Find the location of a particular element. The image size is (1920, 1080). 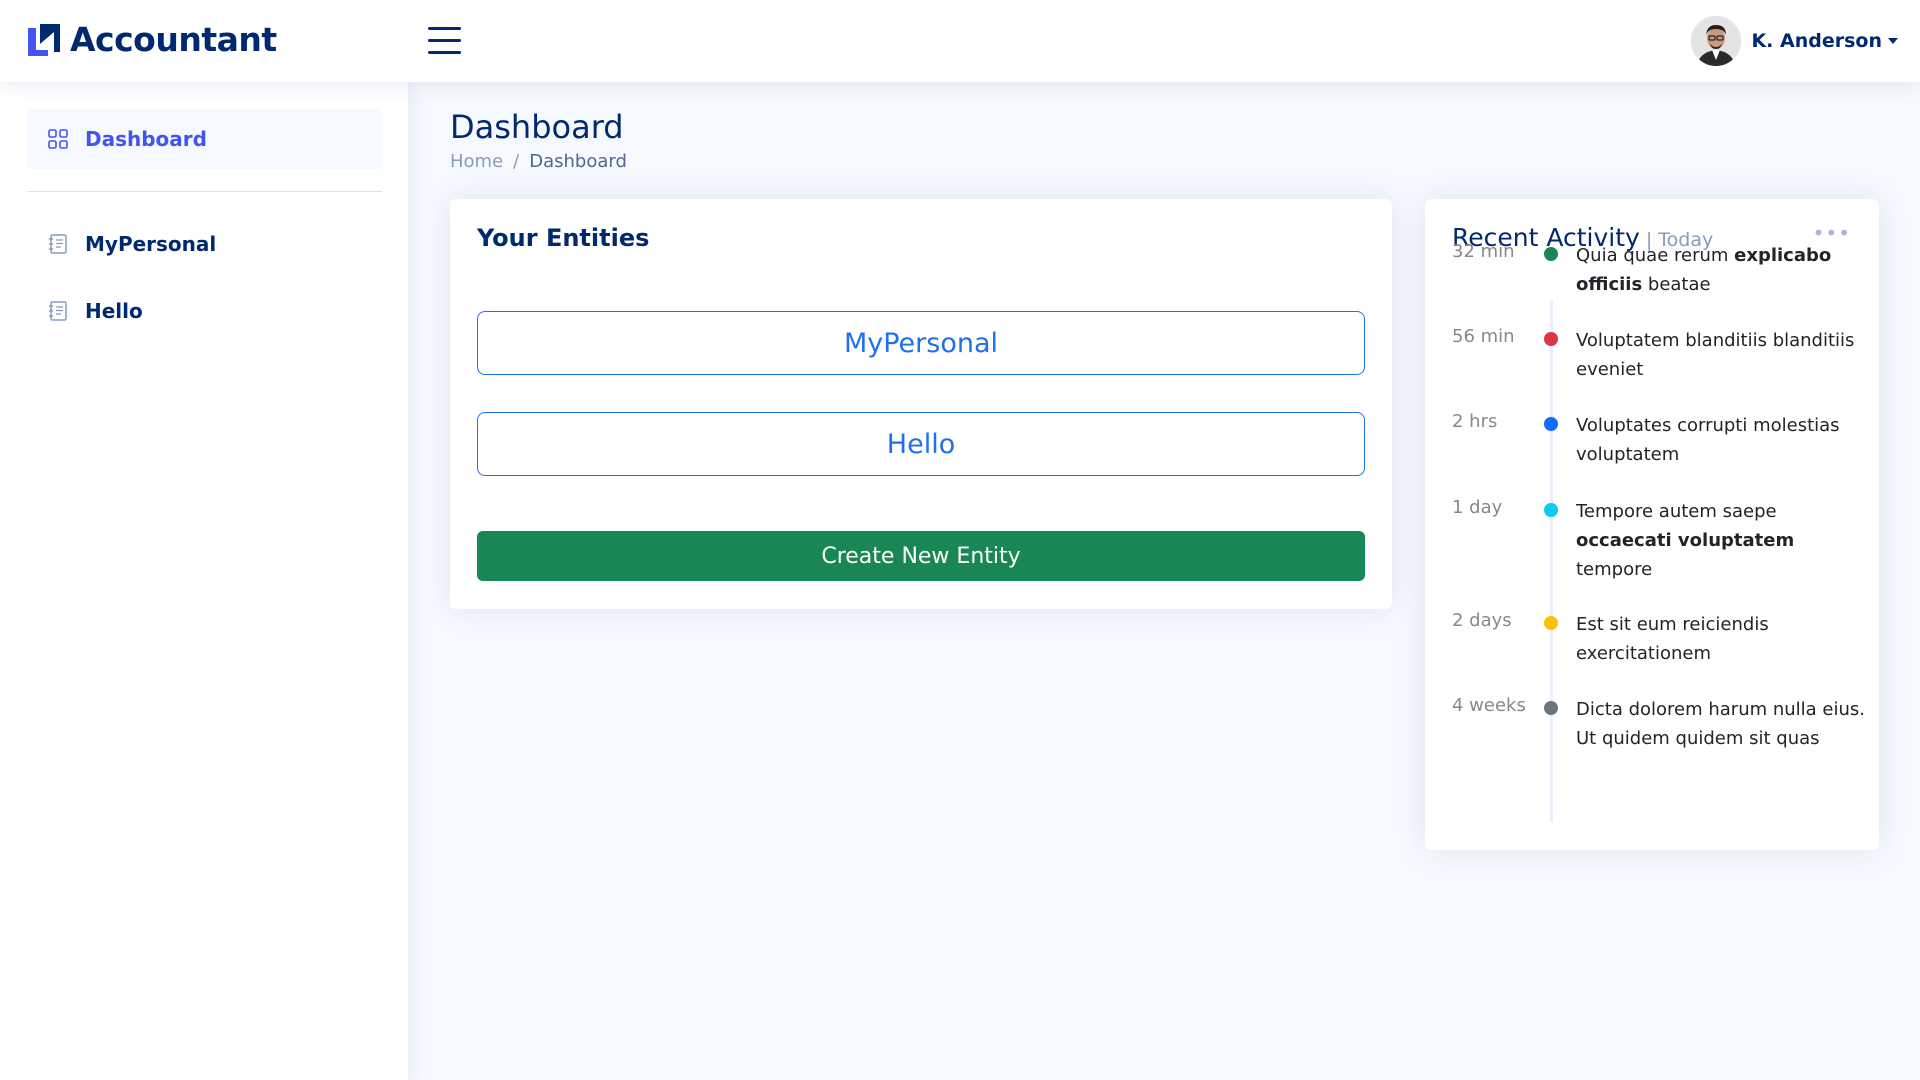

create-entity-button: Create New Entity is located at coordinates (921, 556).